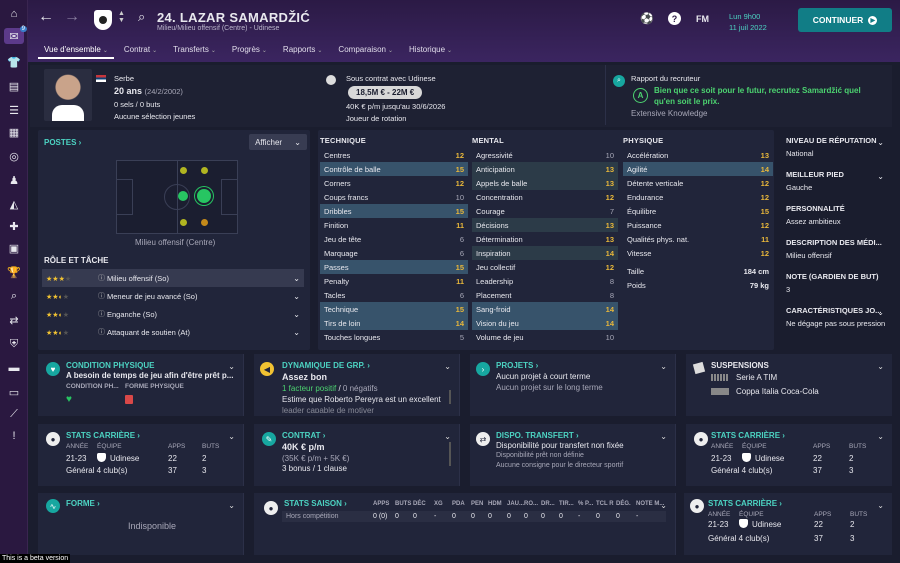 The image size is (900, 563). Describe the element at coordinates (394, 253) in the screenshot. I see `attribute-row: Marquage 6` at that location.